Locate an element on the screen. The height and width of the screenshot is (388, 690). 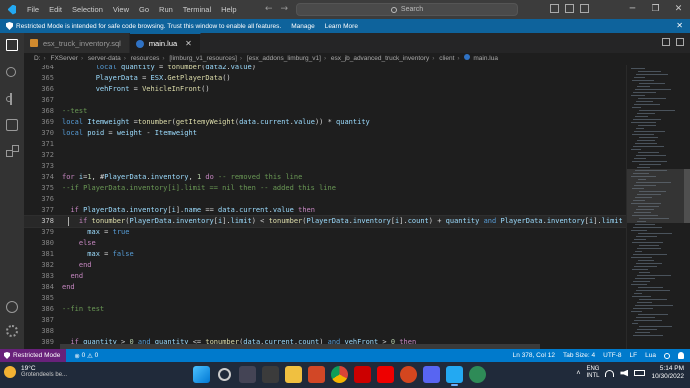
code-line: 381 max = false is located at coordinates (325, 254).